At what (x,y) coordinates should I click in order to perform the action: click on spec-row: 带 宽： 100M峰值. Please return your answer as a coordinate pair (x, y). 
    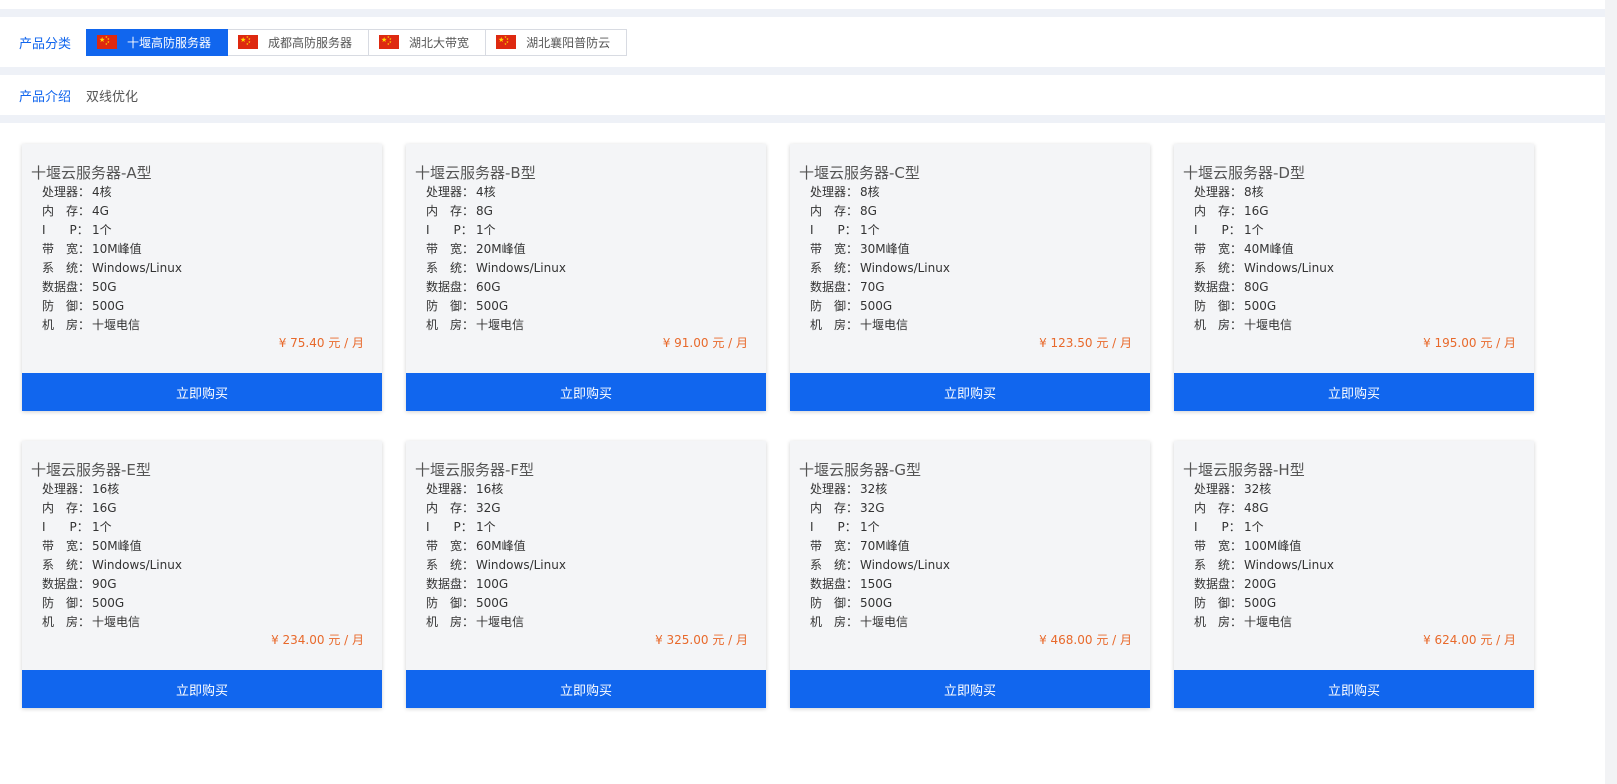
    Looking at the image, I should click on (1264, 546).